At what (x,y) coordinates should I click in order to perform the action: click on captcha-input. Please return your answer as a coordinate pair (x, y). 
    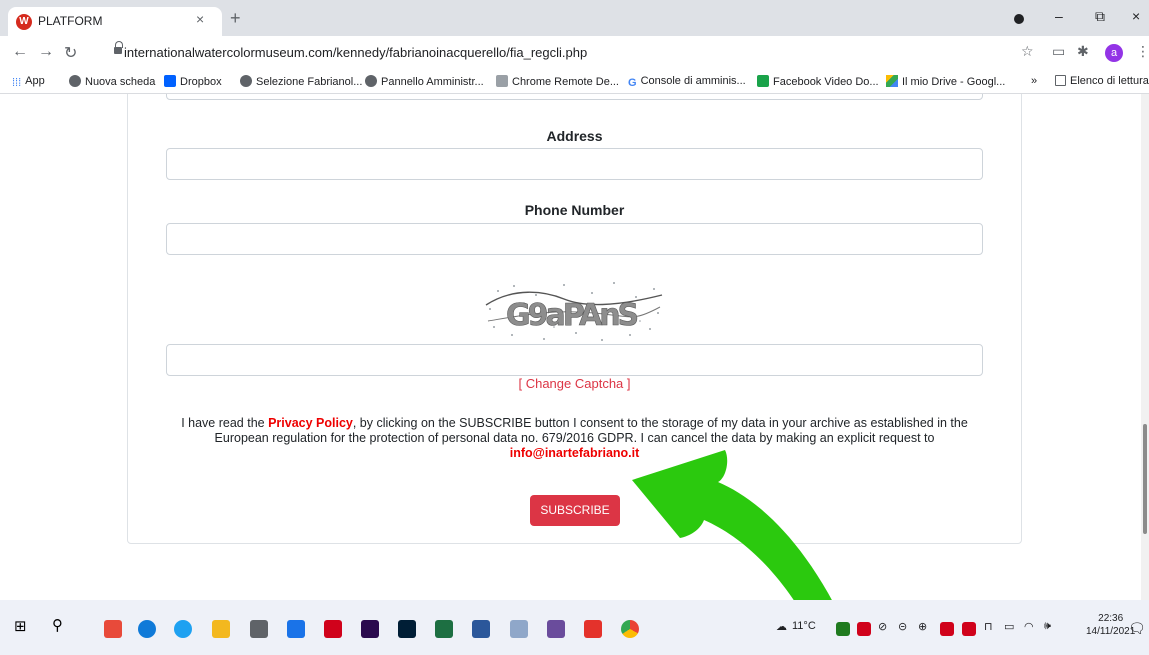
    Looking at the image, I should click on (574, 360).